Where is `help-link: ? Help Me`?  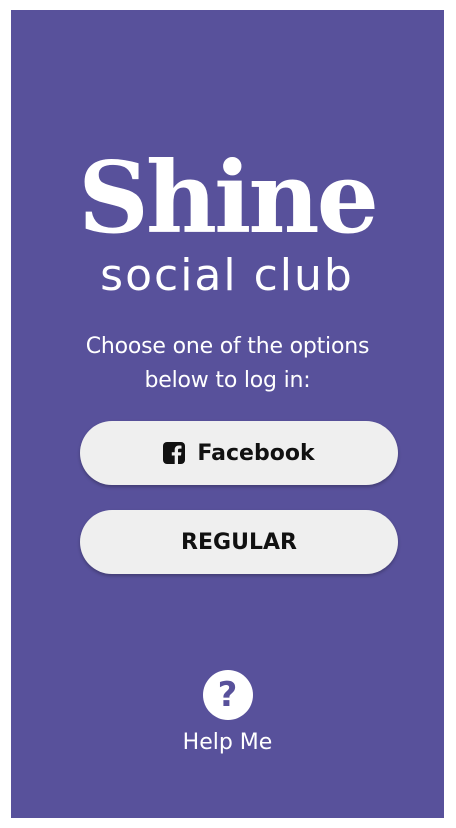 help-link: ? Help Me is located at coordinates (227, 712).